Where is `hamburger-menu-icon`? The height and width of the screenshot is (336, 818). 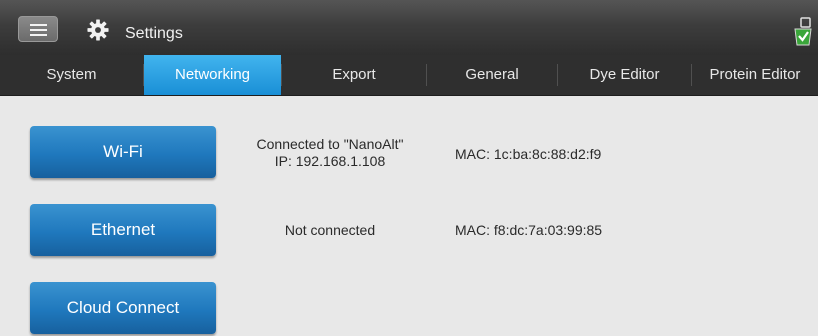 hamburger-menu-icon is located at coordinates (38, 25).